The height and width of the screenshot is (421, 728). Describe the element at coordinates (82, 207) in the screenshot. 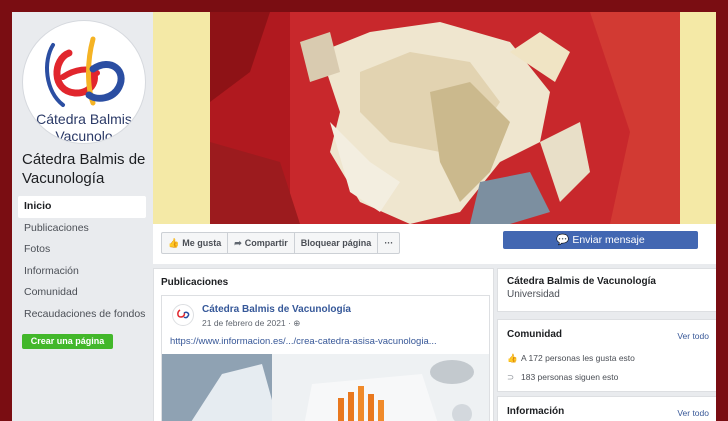

I see `nav-item-inicio: Inicio` at that location.